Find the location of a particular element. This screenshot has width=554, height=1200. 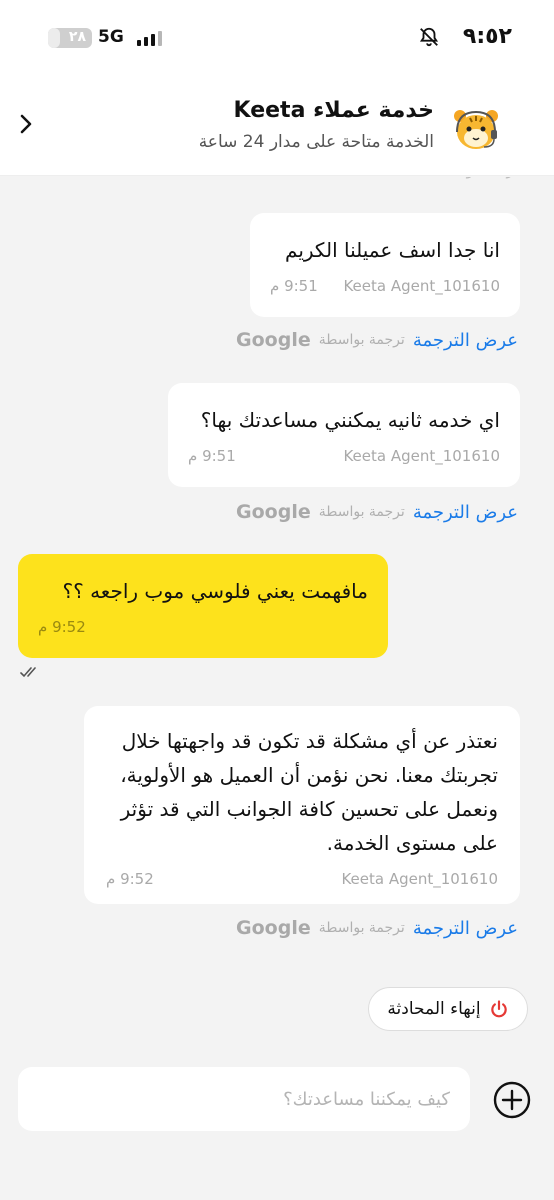

message-text: مافهمت يعني فلوسي موب راجعه ؟؟ is located at coordinates (215, 591).